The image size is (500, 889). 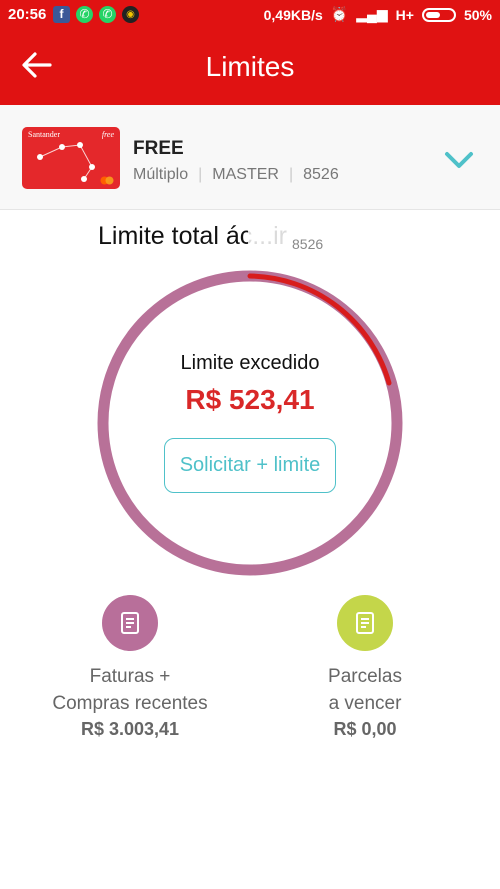 I want to click on alarm-icon: ⏰, so click(x=339, y=14).